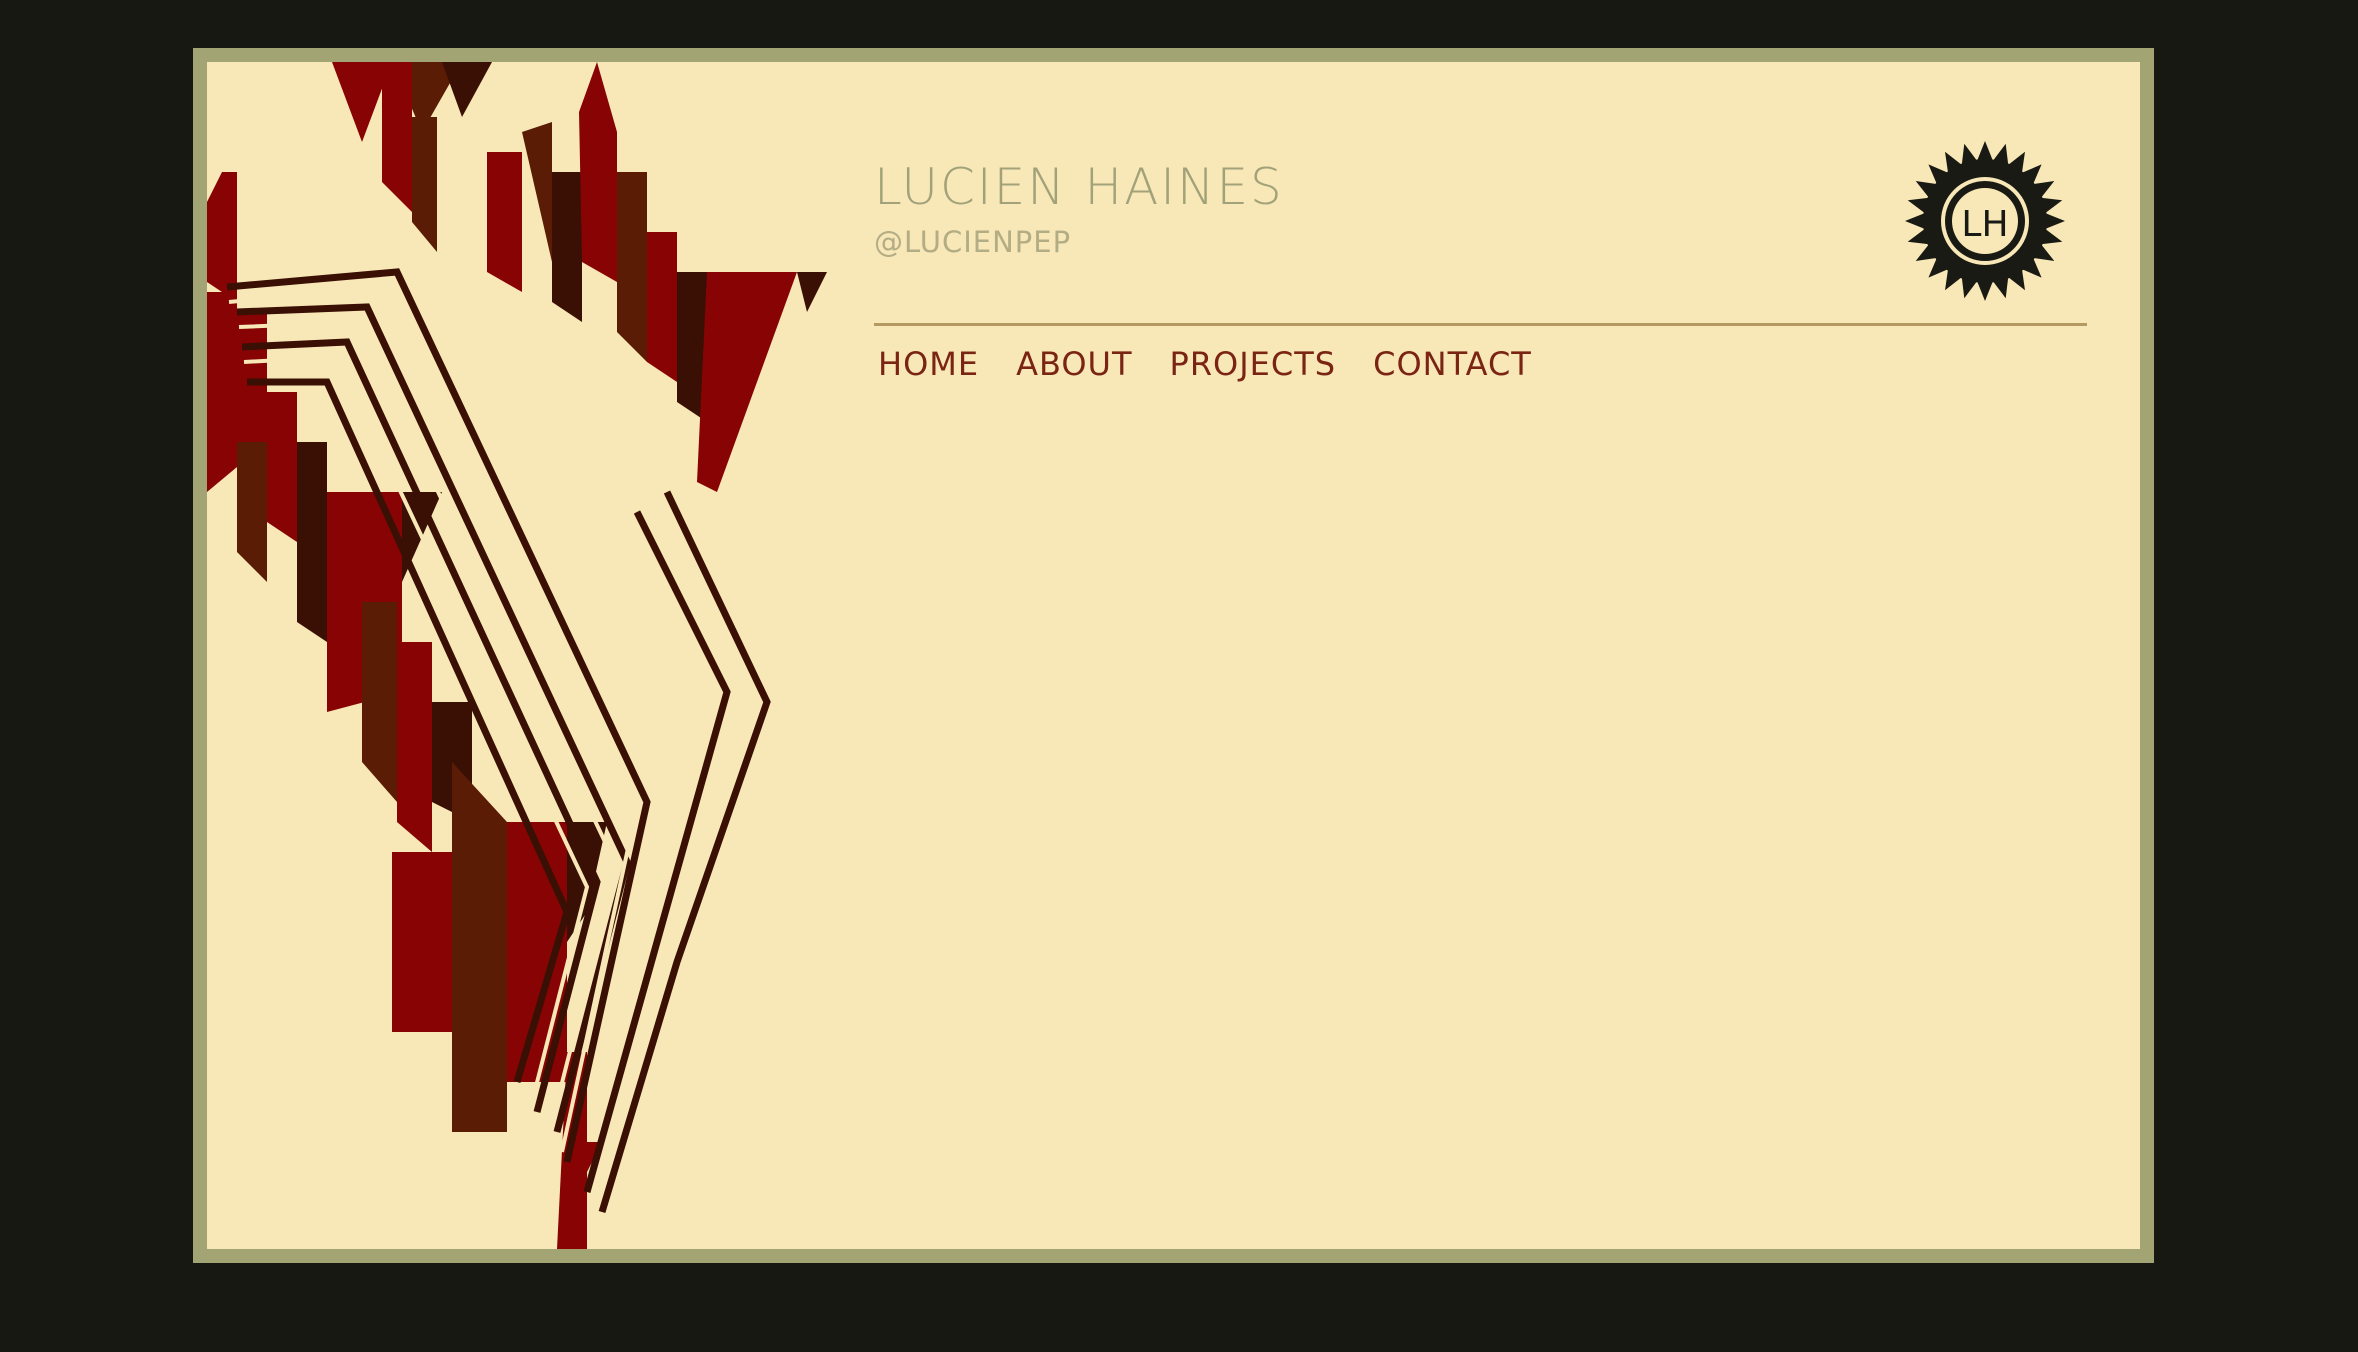 The image size is (2358, 1352). I want to click on lh-monogram-rosette-icon: LH, so click(1985, 221).